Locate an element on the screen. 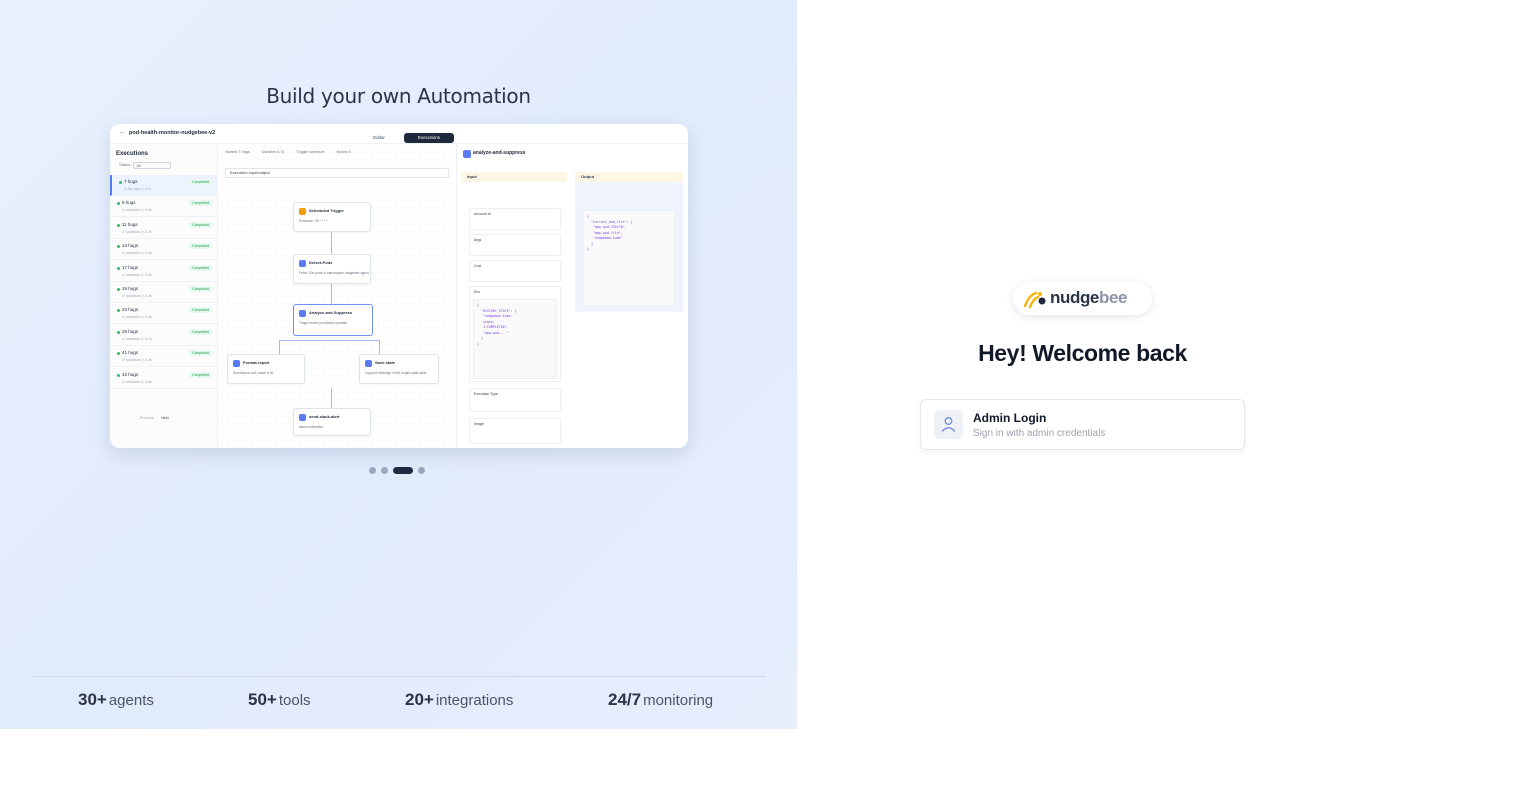  preview-pager-next: Next is located at coordinates (165, 418).